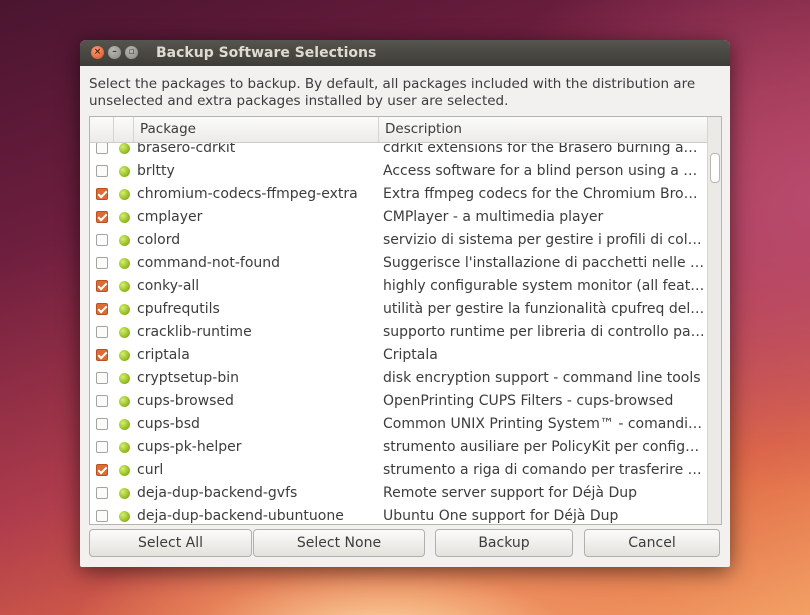 Image resolution: width=810 pixels, height=615 pixels. Describe the element at coordinates (504, 543) in the screenshot. I see `backup-button: Backup` at that location.